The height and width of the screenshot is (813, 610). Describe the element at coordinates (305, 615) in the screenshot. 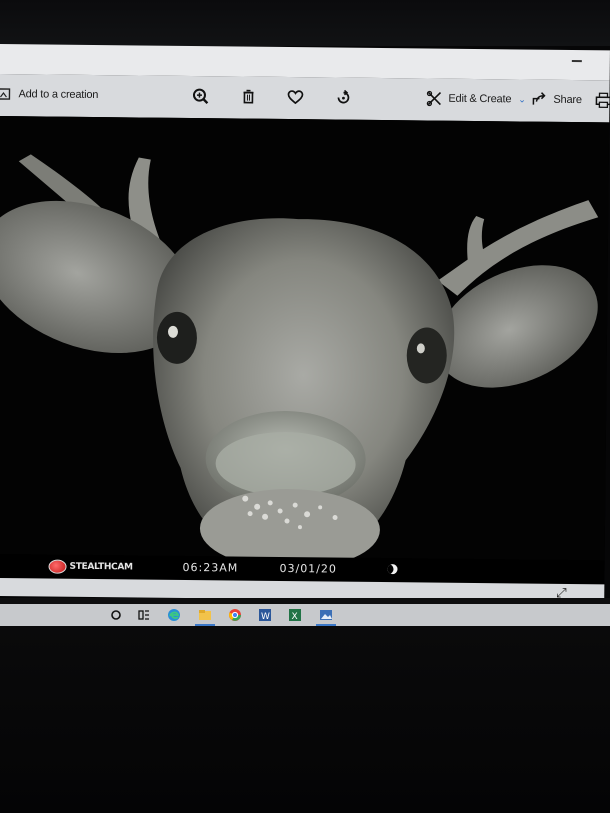

I see `taskbar: W X` at that location.